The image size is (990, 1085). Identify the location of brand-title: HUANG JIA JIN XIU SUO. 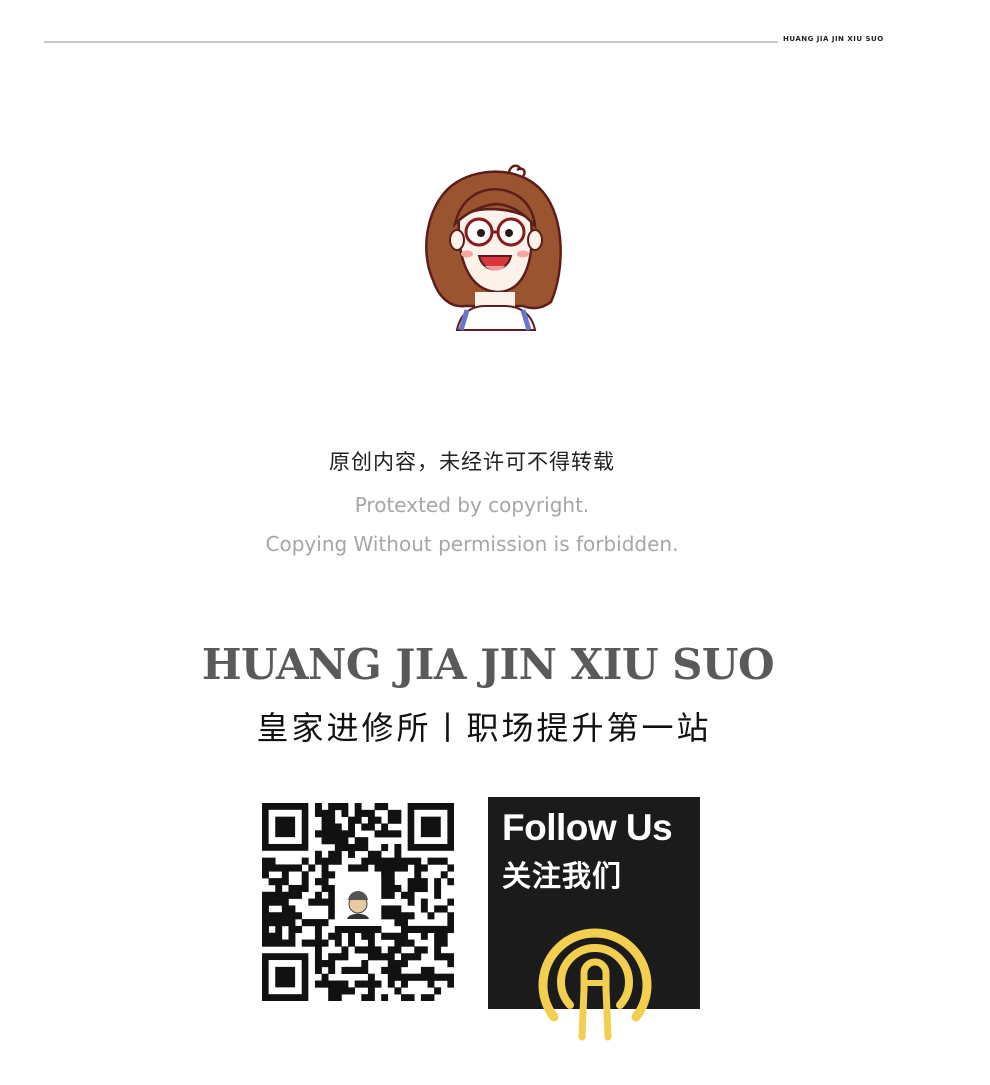
(488, 664).